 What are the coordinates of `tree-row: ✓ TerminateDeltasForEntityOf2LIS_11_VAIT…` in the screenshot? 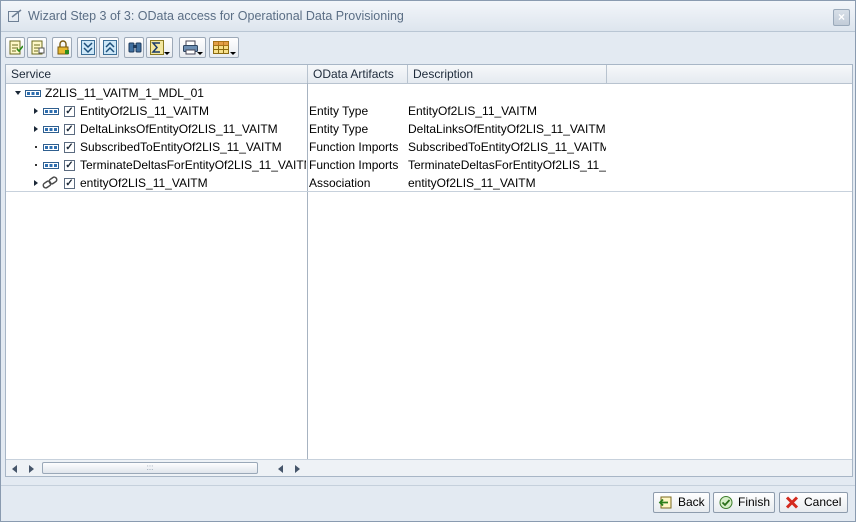 It's located at (429, 165).